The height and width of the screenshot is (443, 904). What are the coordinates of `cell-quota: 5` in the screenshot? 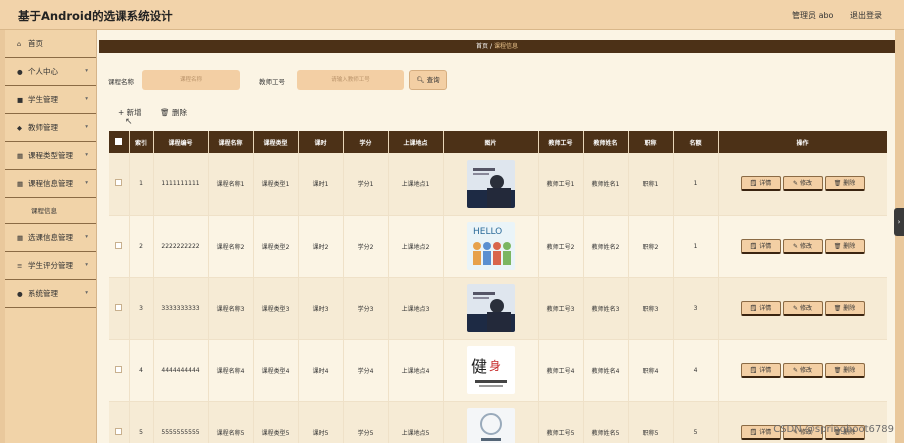 It's located at (696, 422).